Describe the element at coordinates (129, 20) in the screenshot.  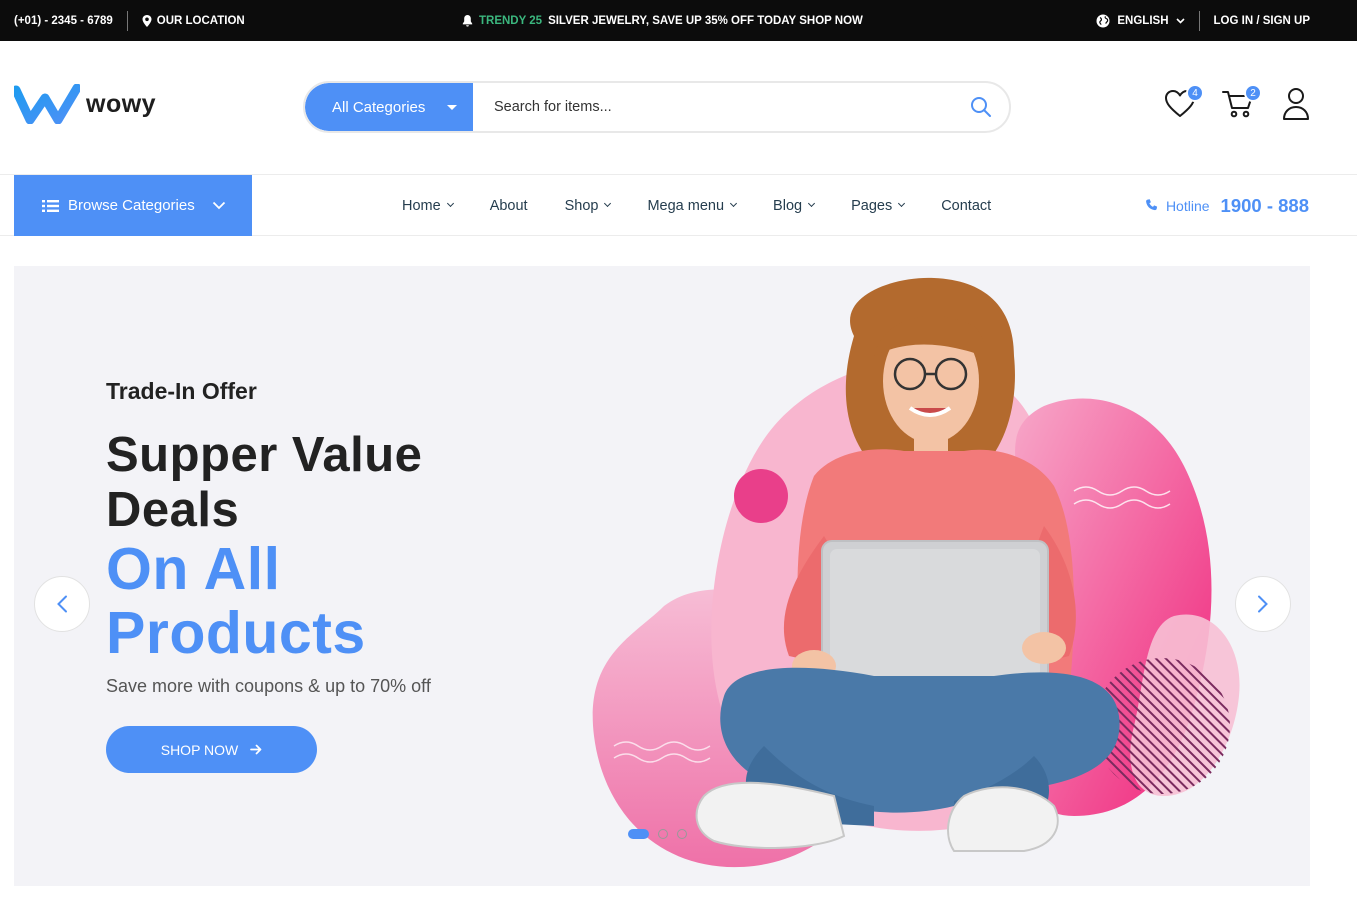
I see `top-bar-left: (+01) - 2345 - 6789 OUR LOCATION` at that location.